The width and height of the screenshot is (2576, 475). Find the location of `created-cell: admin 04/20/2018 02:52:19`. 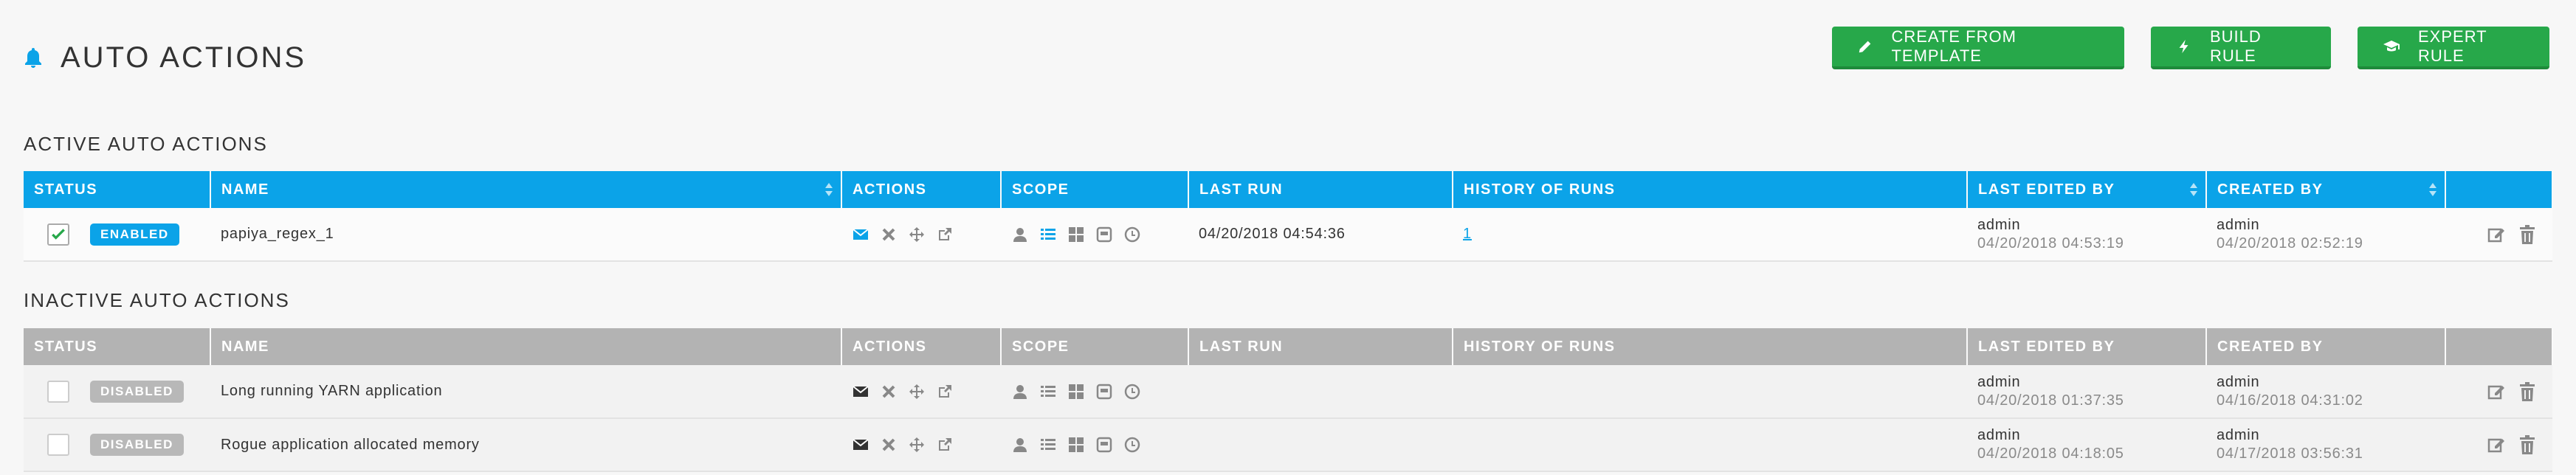

created-cell: admin 04/20/2018 02:52:19 is located at coordinates (2325, 235).